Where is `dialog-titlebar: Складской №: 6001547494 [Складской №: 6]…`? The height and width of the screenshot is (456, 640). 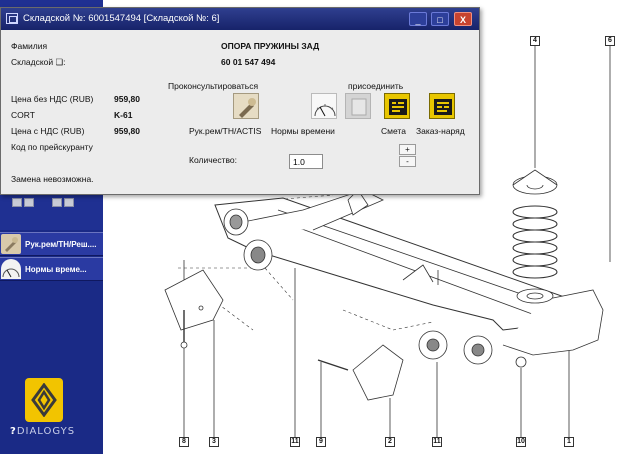
dialog-titlebar: Складской №: 6001547494 [Складской №: 6]… is located at coordinates (240, 19).